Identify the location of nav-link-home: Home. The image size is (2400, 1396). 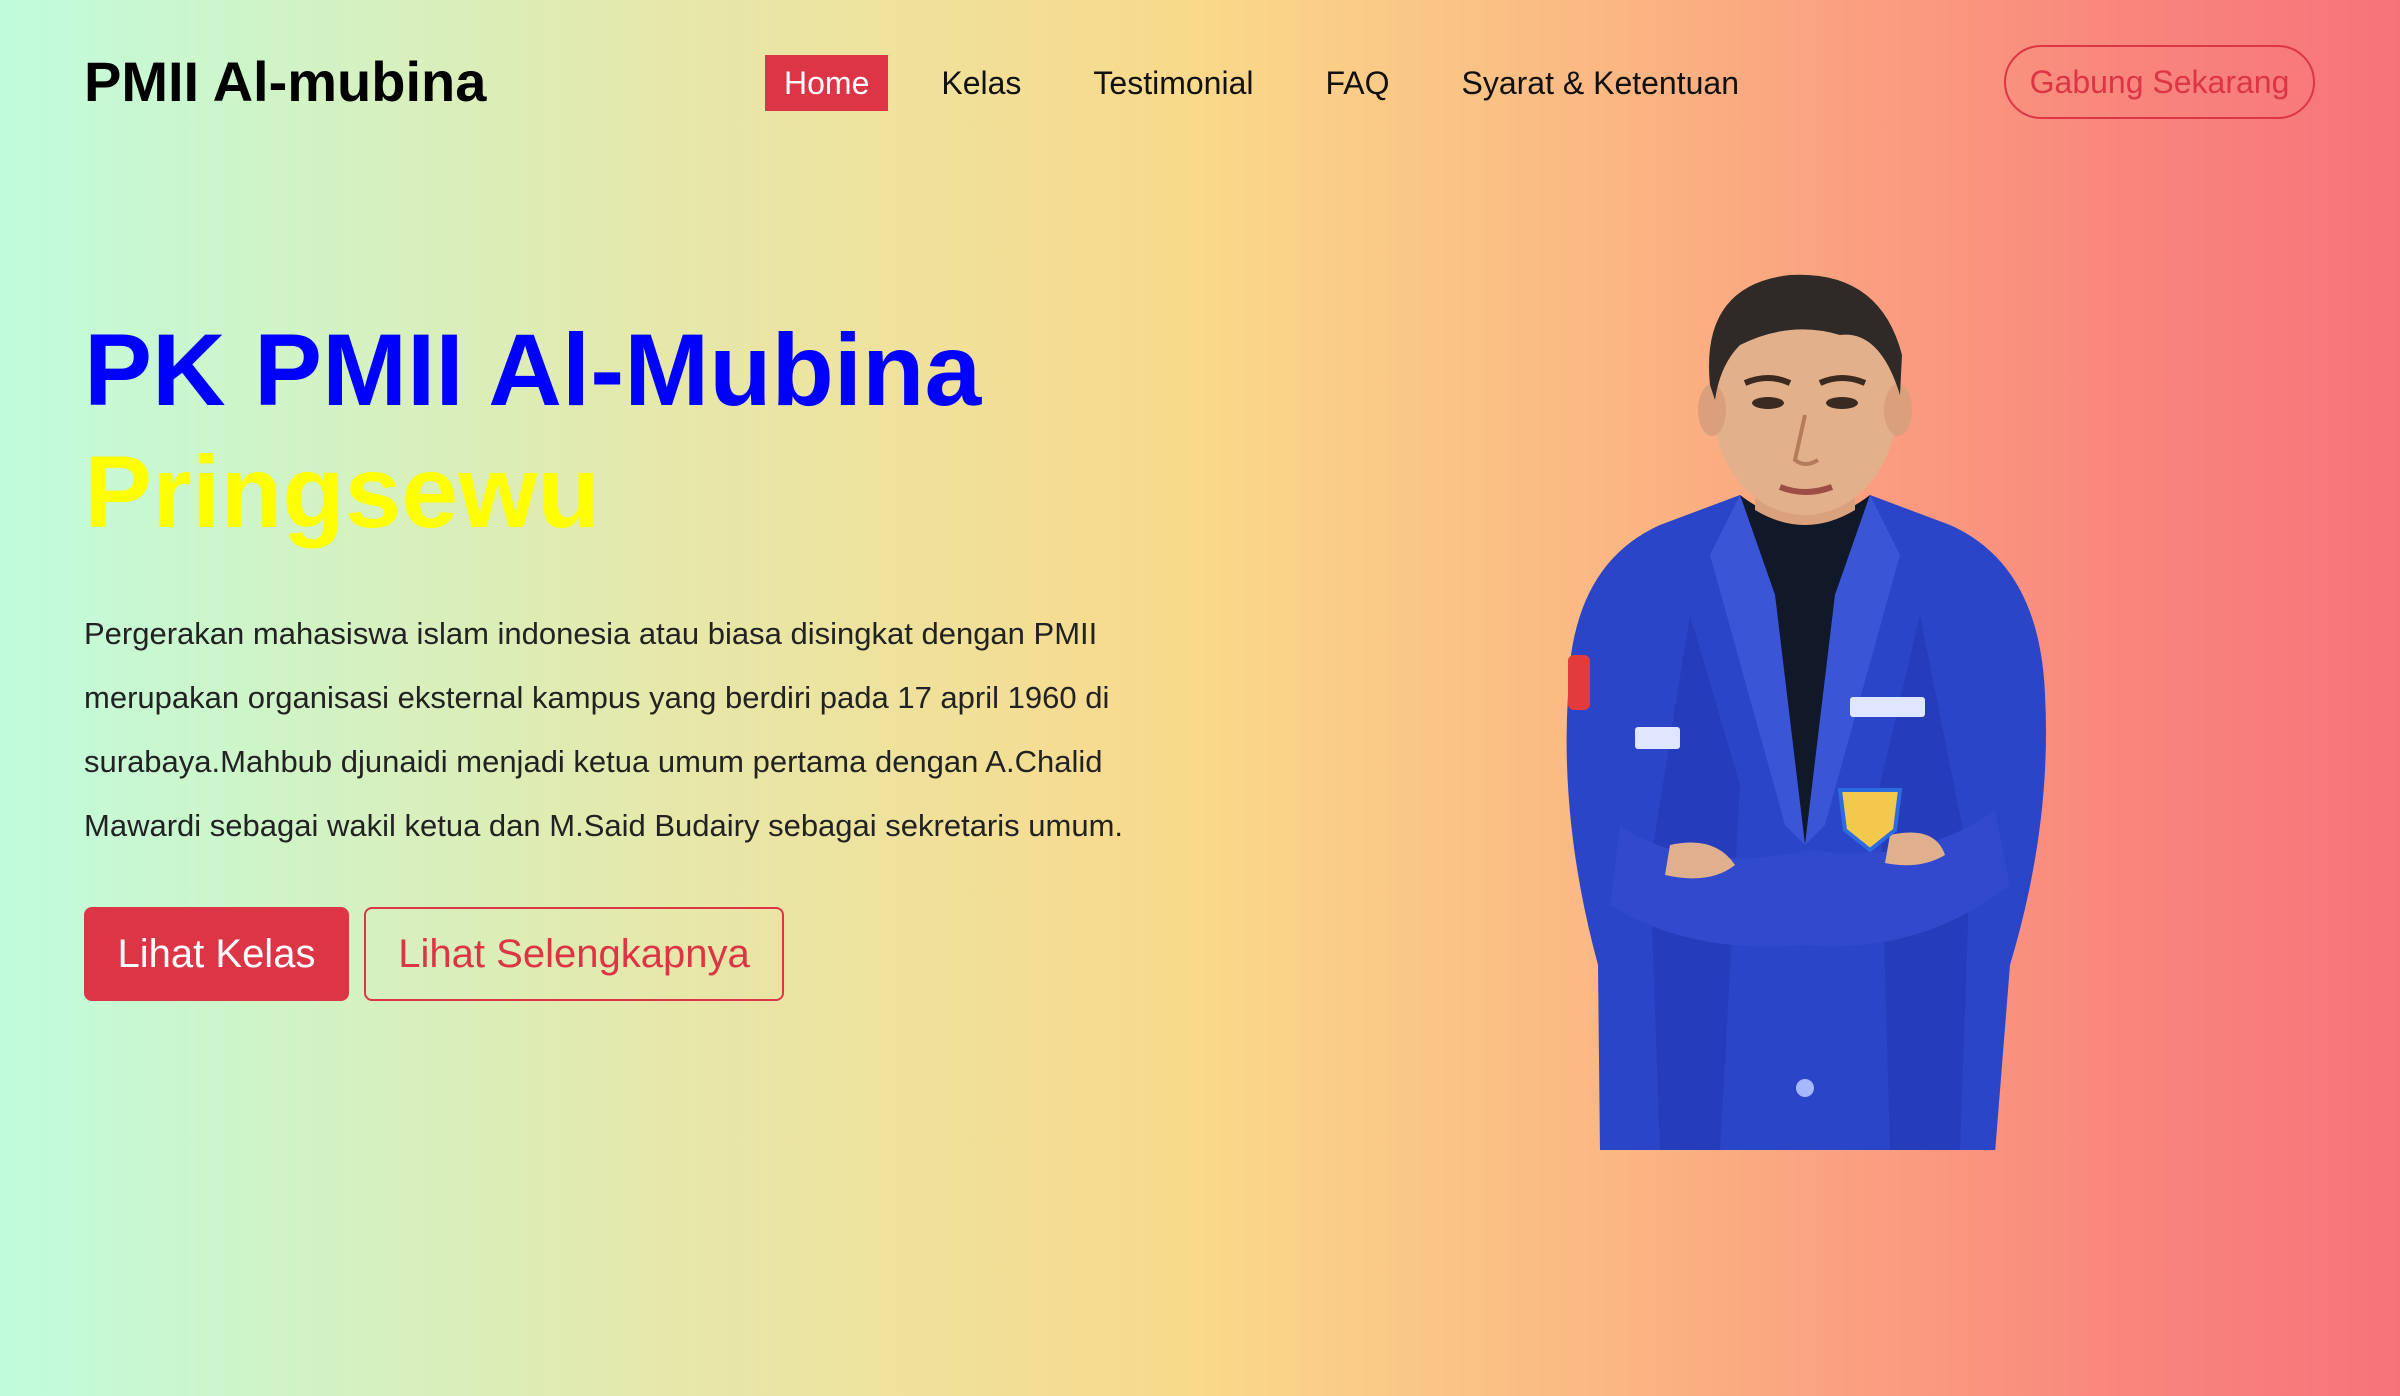
(827, 83).